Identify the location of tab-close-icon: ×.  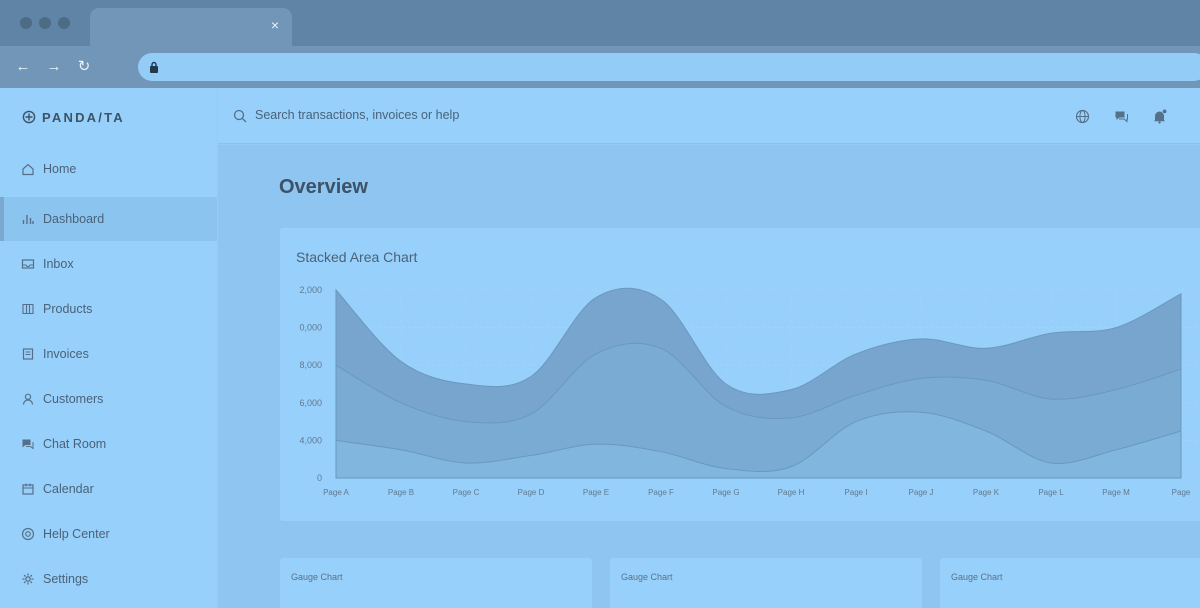
(275, 25).